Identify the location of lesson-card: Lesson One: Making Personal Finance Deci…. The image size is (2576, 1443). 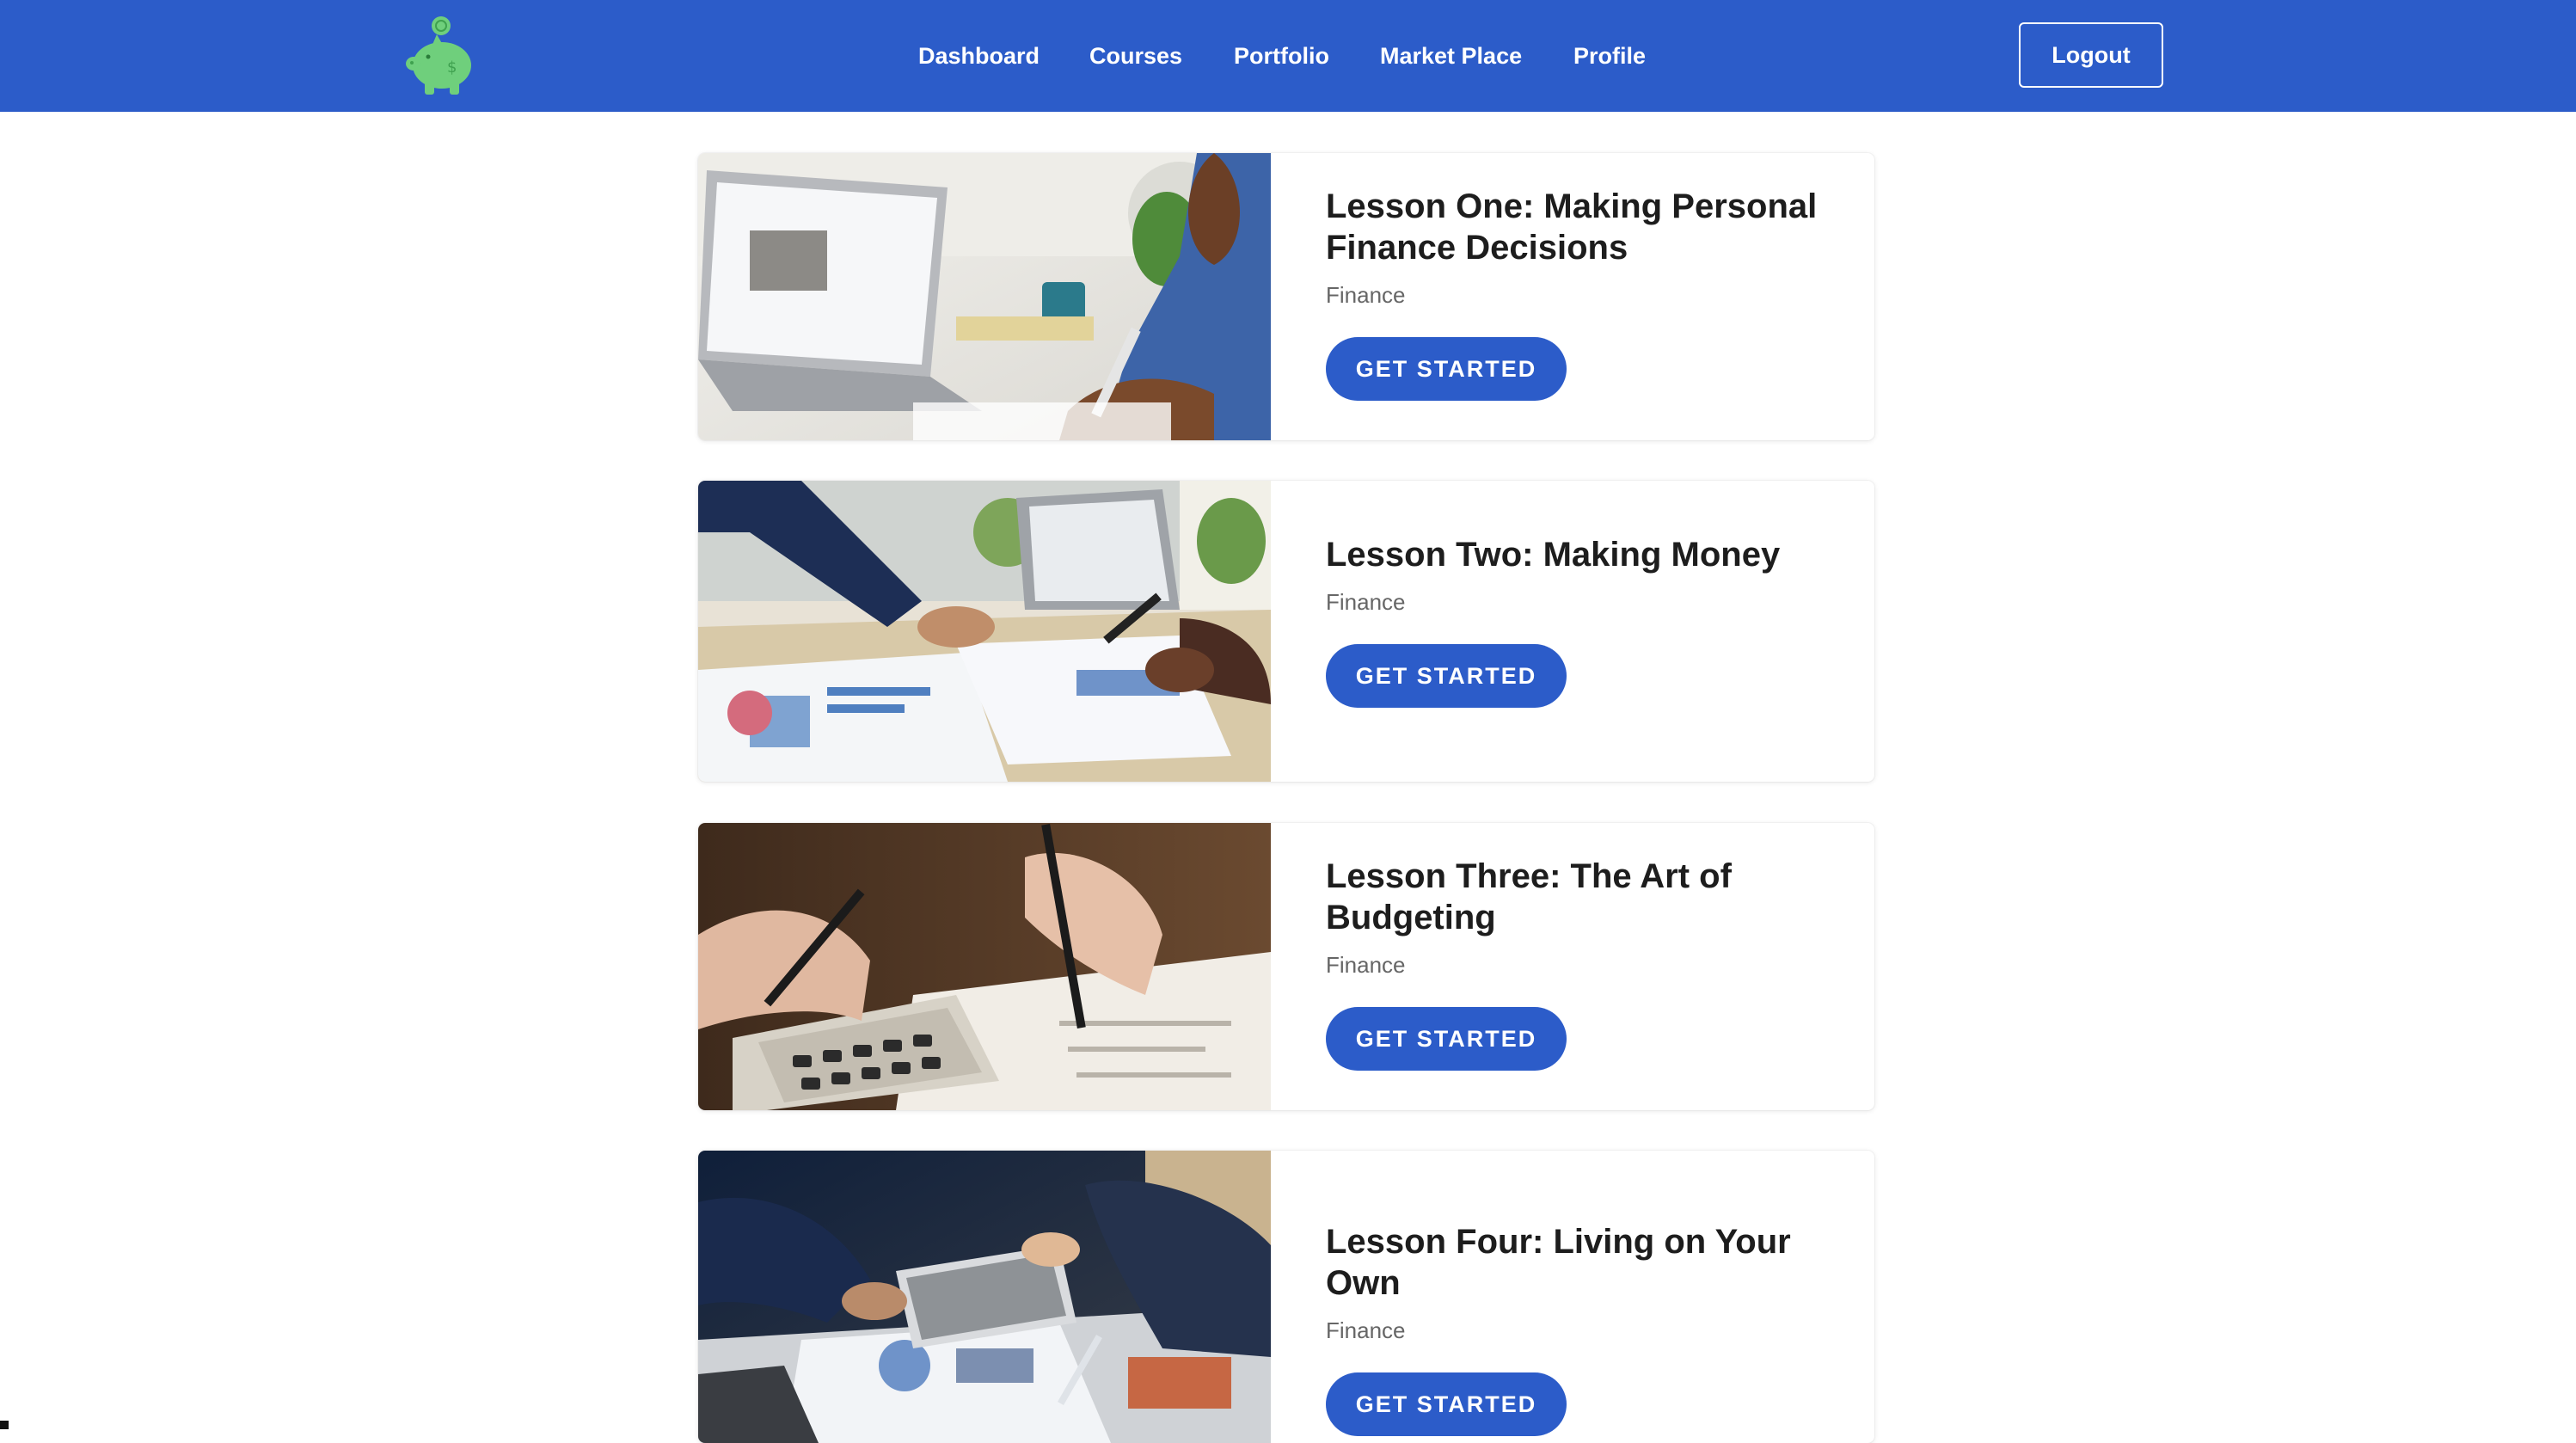
(1286, 297).